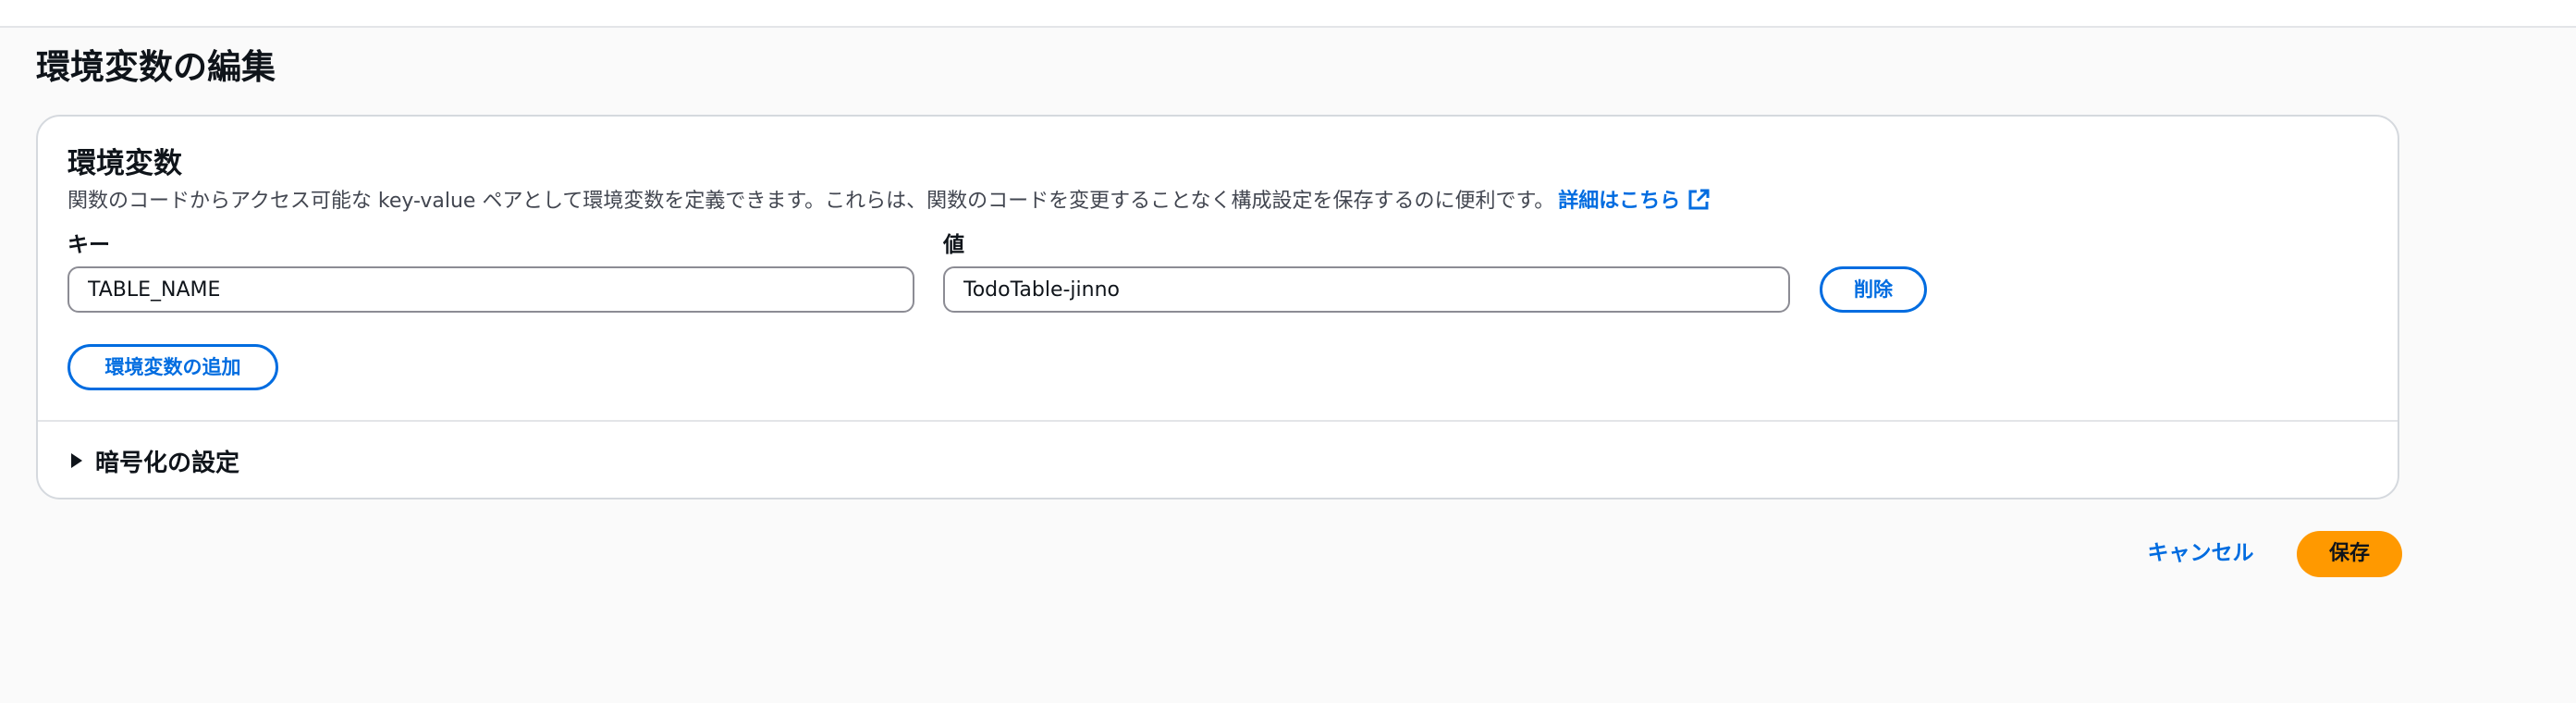 This screenshot has width=2576, height=703. What do you see at coordinates (1366, 289) in the screenshot?
I see `env-value-input` at bounding box center [1366, 289].